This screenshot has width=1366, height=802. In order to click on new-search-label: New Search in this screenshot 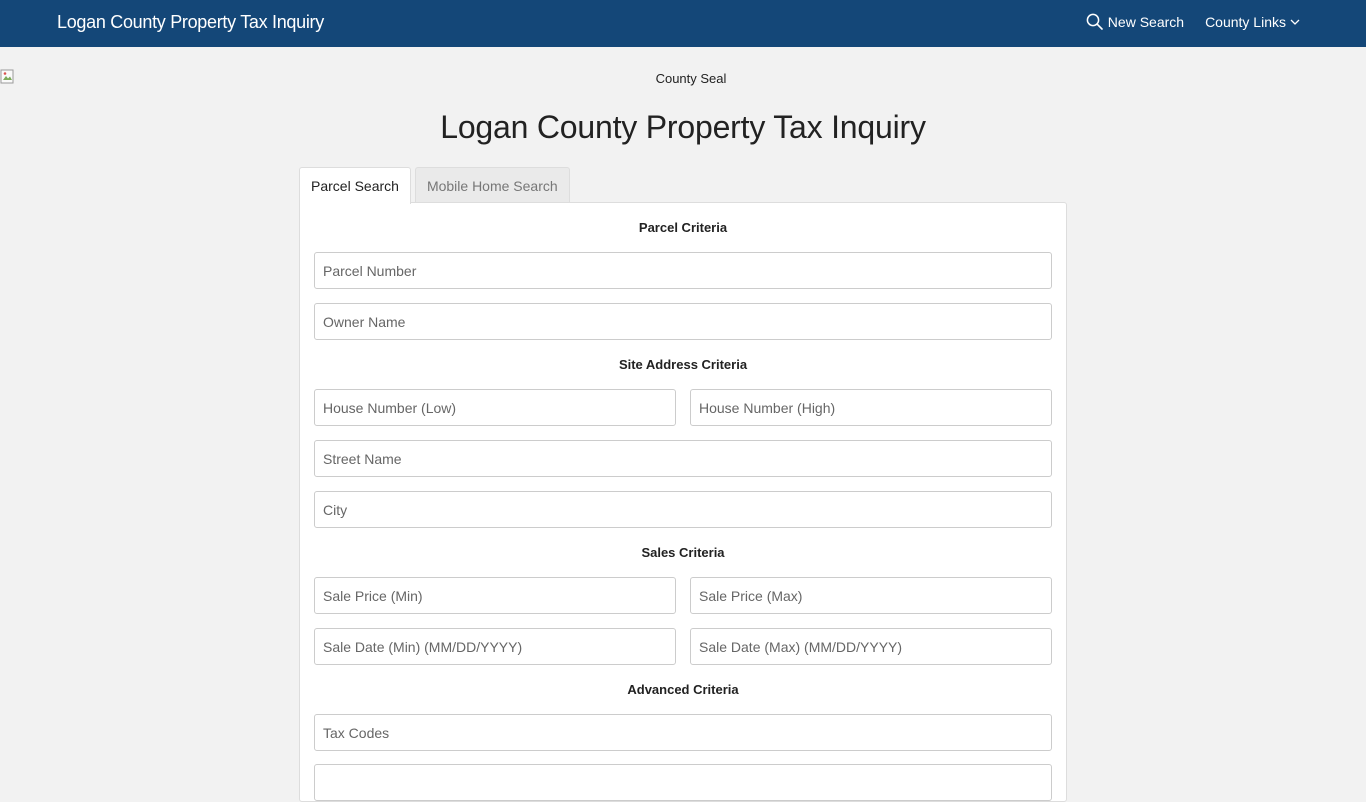, I will do `click(1146, 21)`.